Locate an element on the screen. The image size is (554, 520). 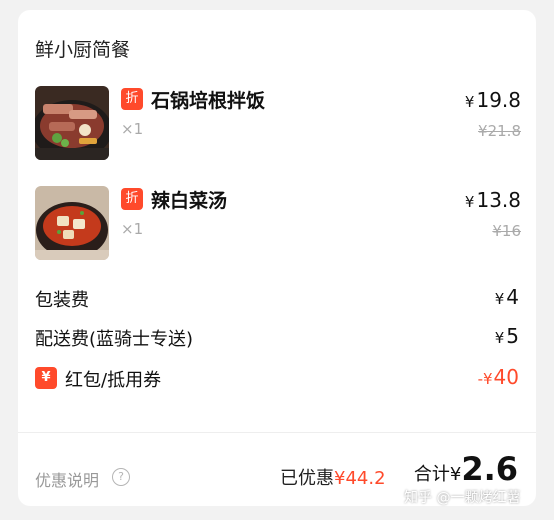
fee-value: ¥4 is located at coordinates (507, 297).